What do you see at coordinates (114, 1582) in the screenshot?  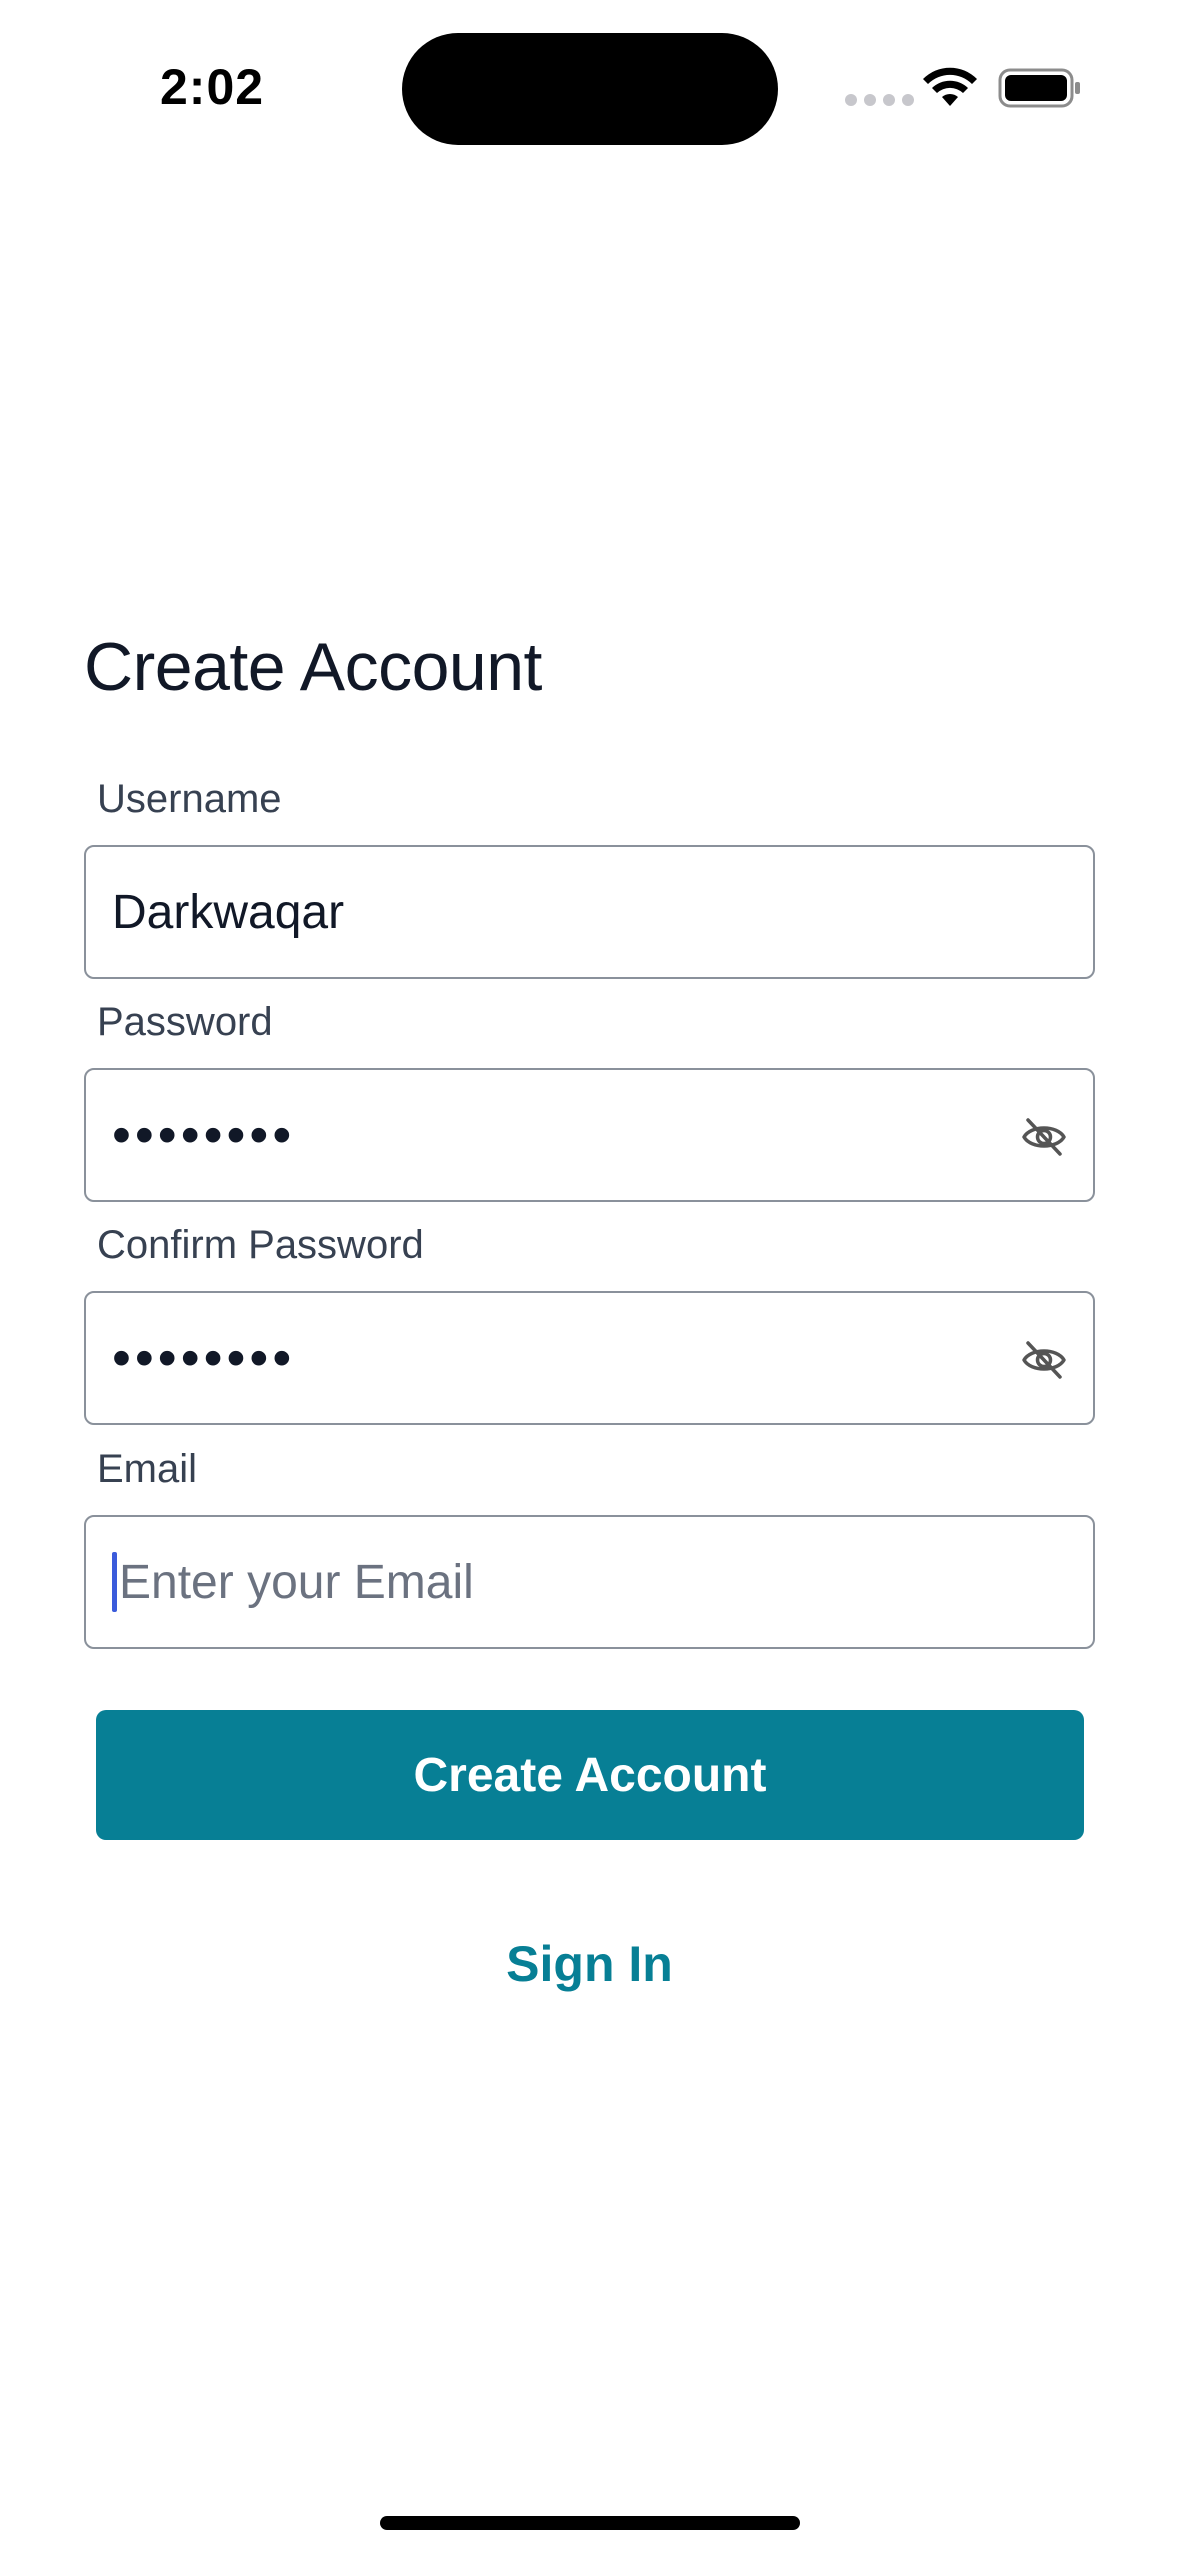 I see `text-cursor` at bounding box center [114, 1582].